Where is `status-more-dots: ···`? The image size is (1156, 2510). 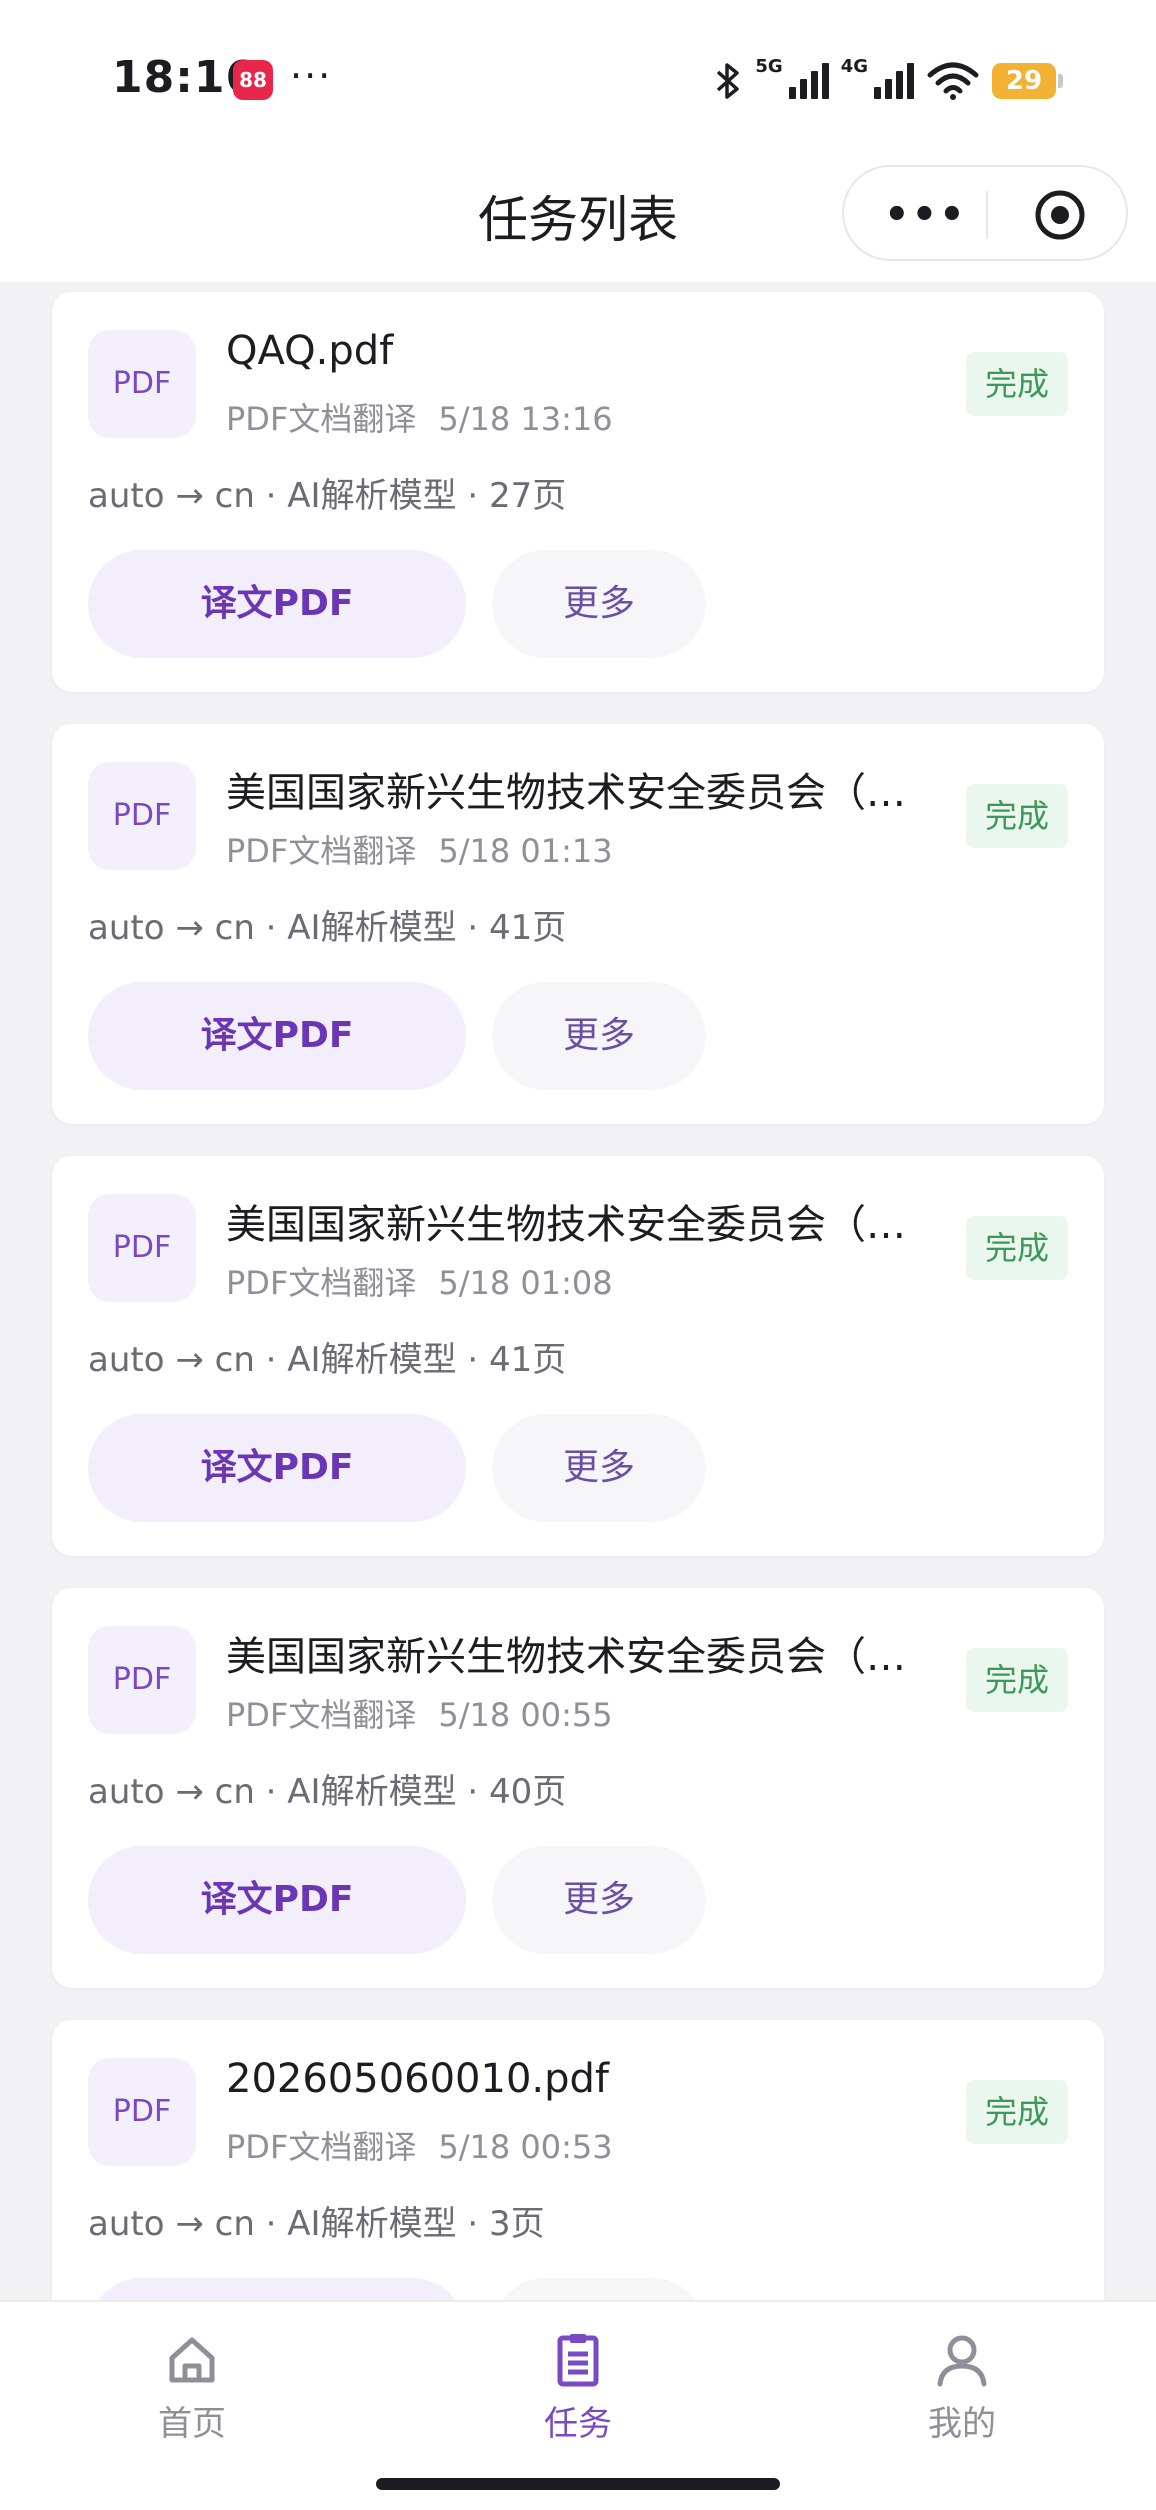 status-more-dots: ··· is located at coordinates (311, 76).